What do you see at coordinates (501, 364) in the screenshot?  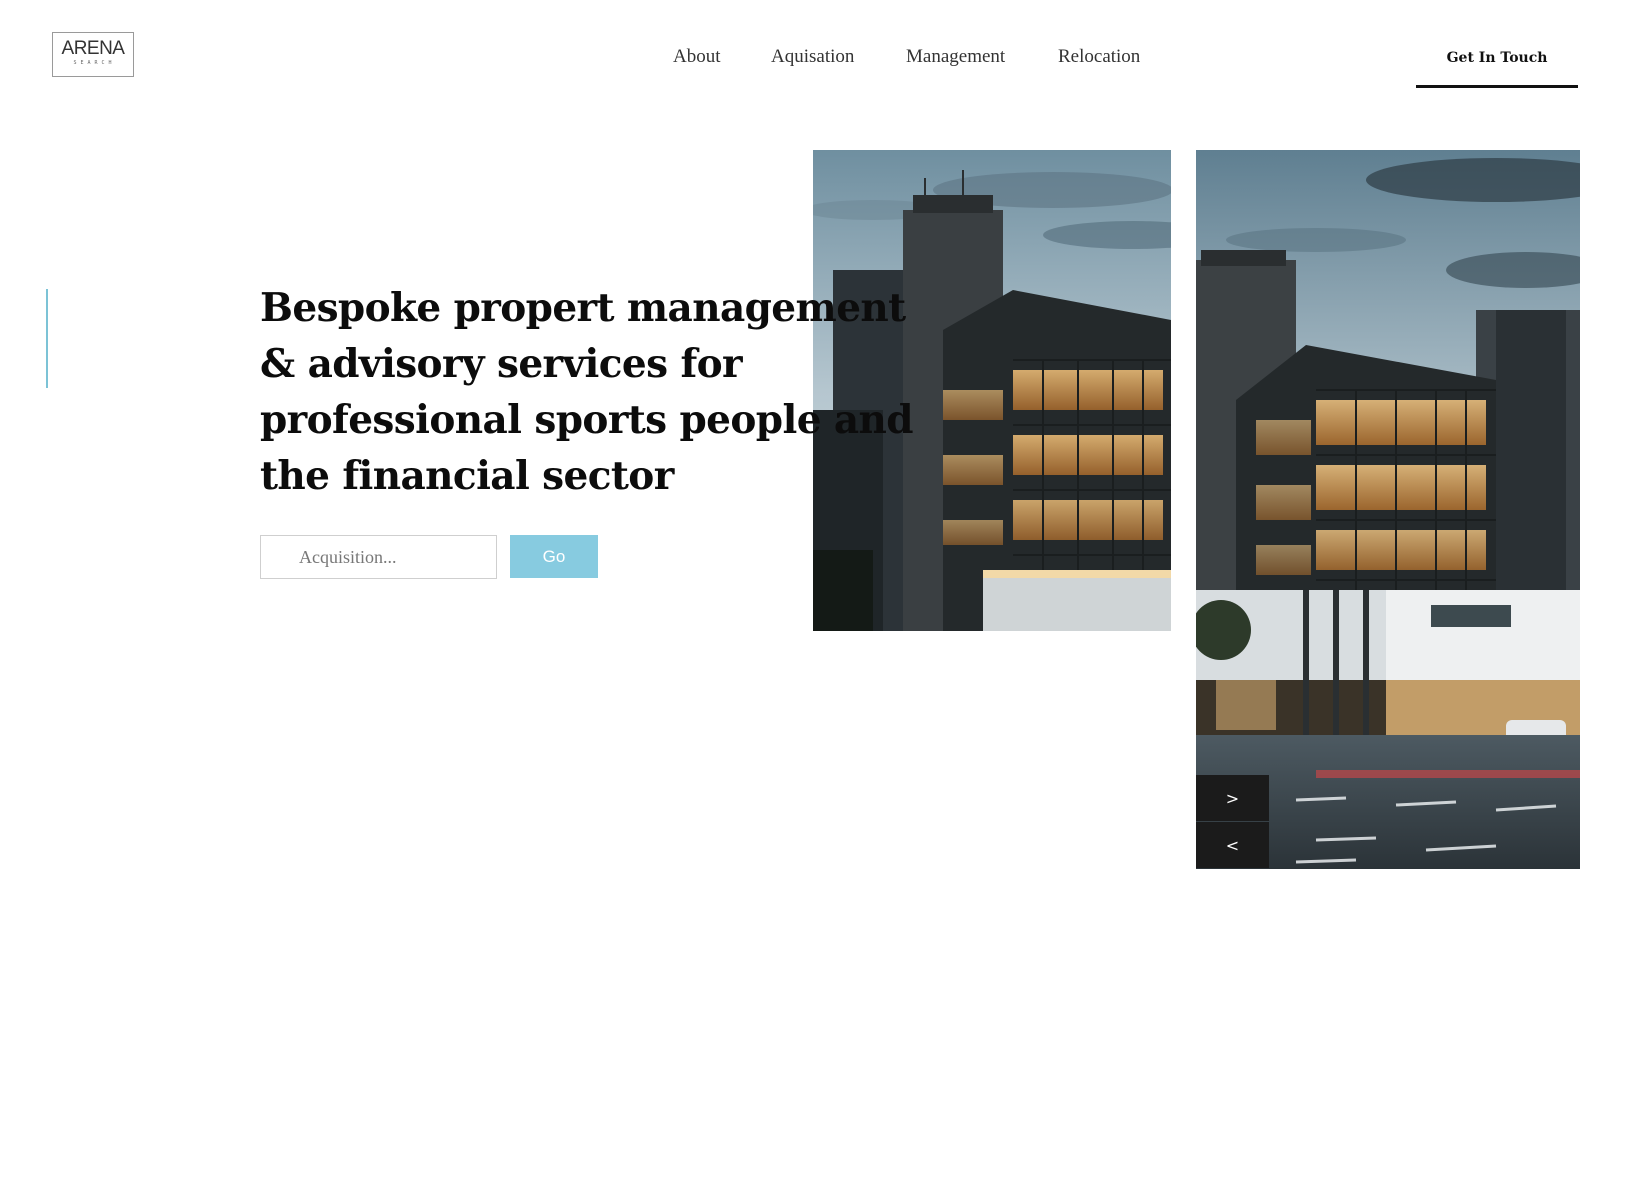 I see `headline-line: & advisory services for` at bounding box center [501, 364].